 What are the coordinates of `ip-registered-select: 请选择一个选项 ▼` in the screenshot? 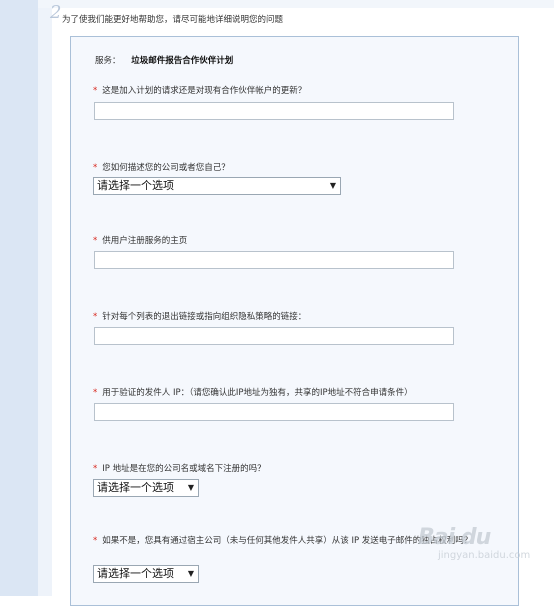 It's located at (146, 488).